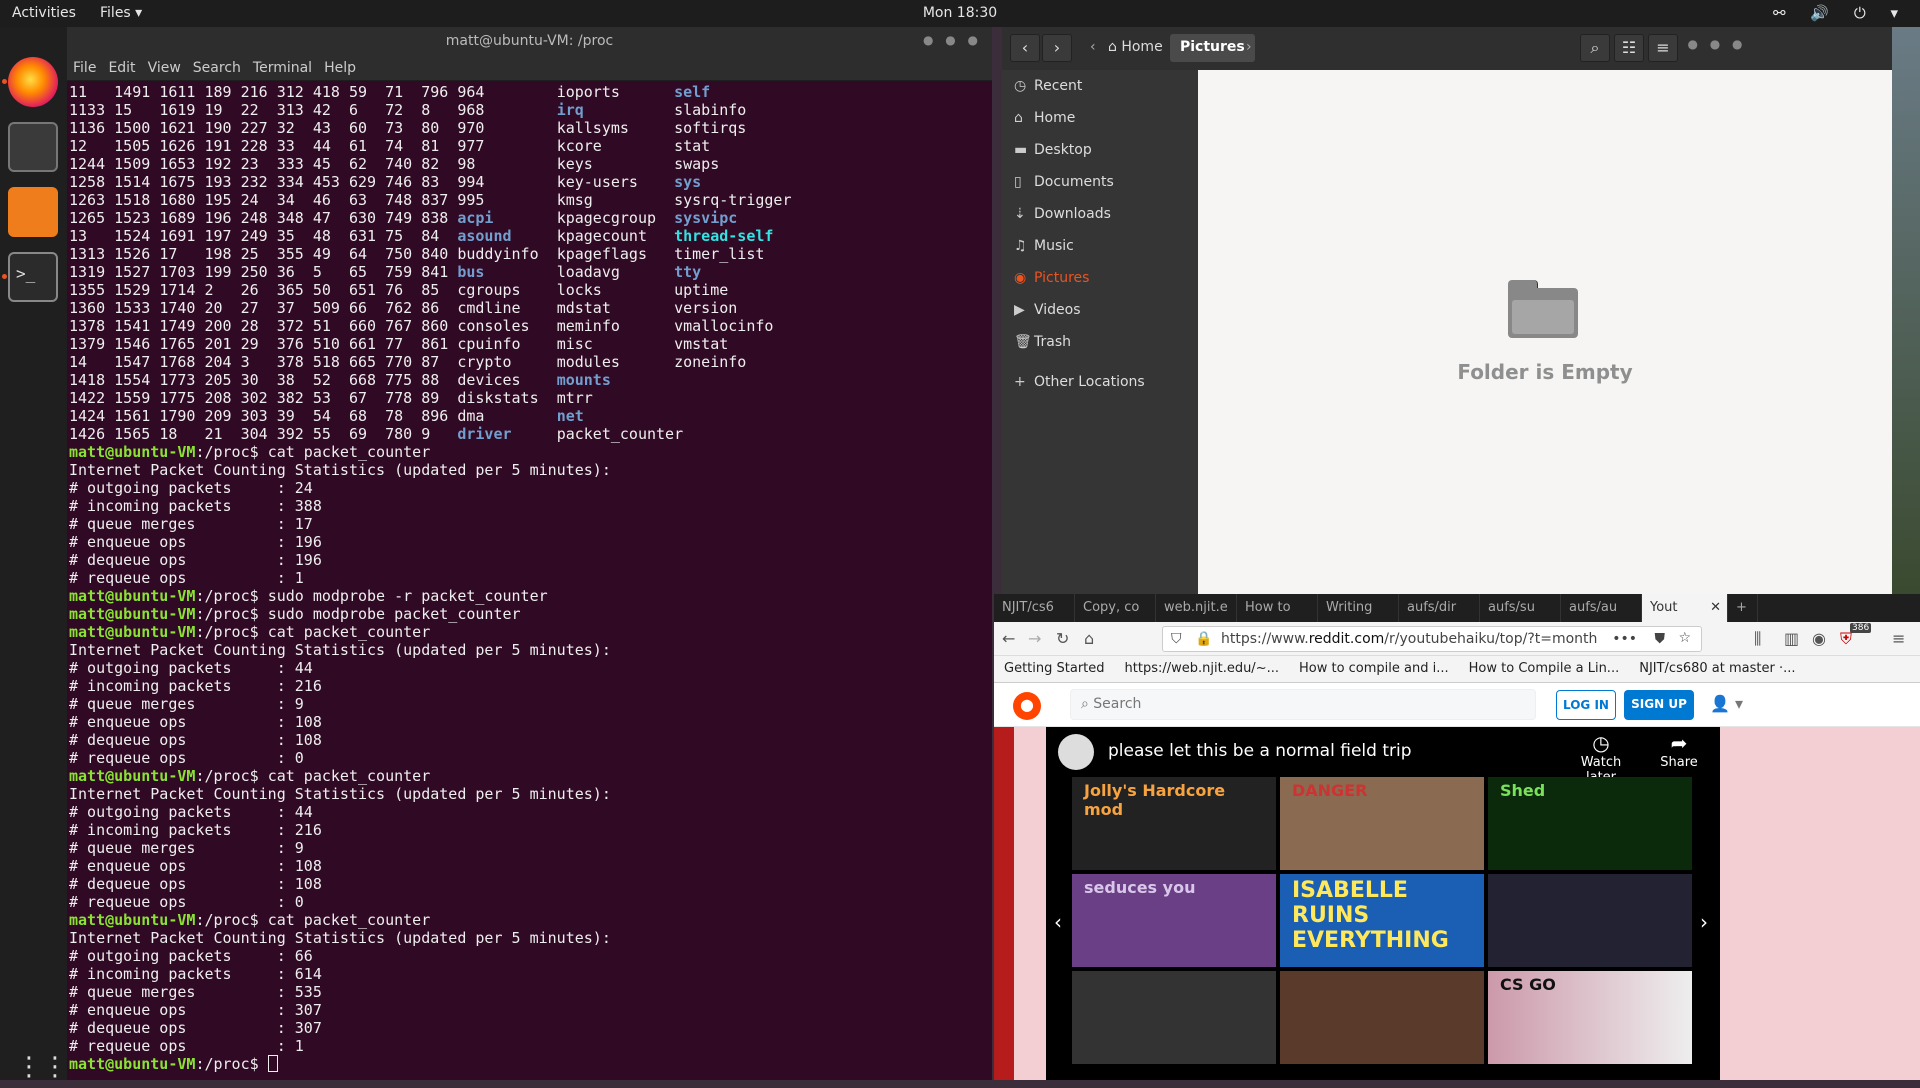 The image size is (1920, 1088). Describe the element at coordinates (1260, 751) in the screenshot. I see `video-title: please let this be a normal field trip` at that location.